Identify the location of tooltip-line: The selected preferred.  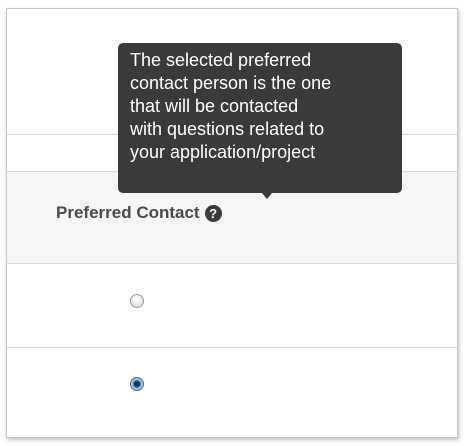
(221, 60).